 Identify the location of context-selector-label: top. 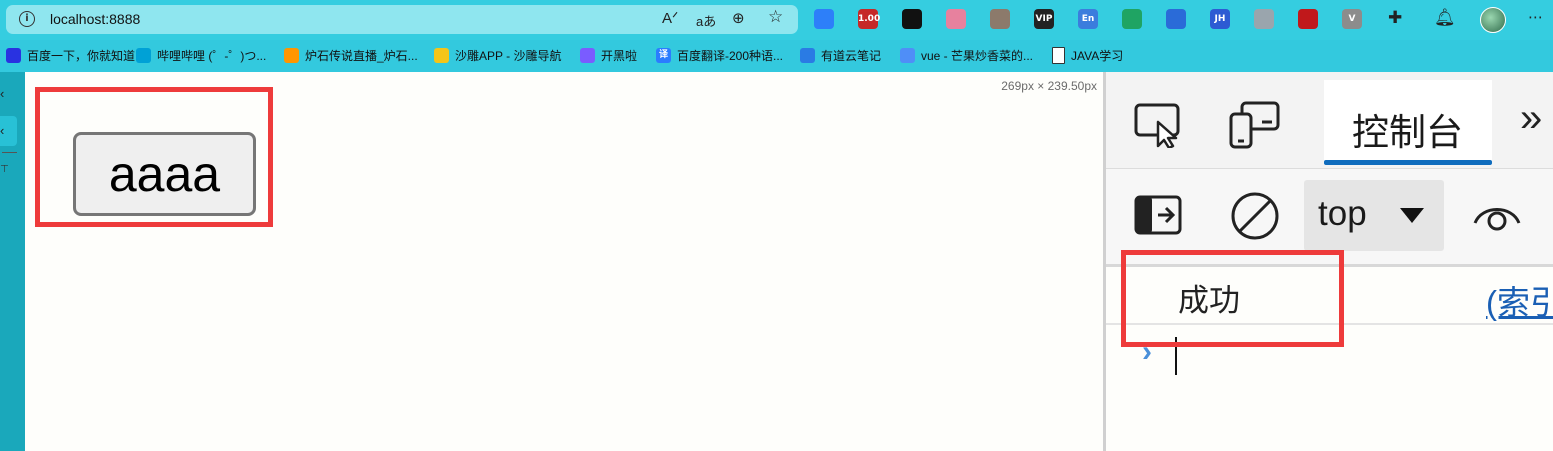
(1342, 213).